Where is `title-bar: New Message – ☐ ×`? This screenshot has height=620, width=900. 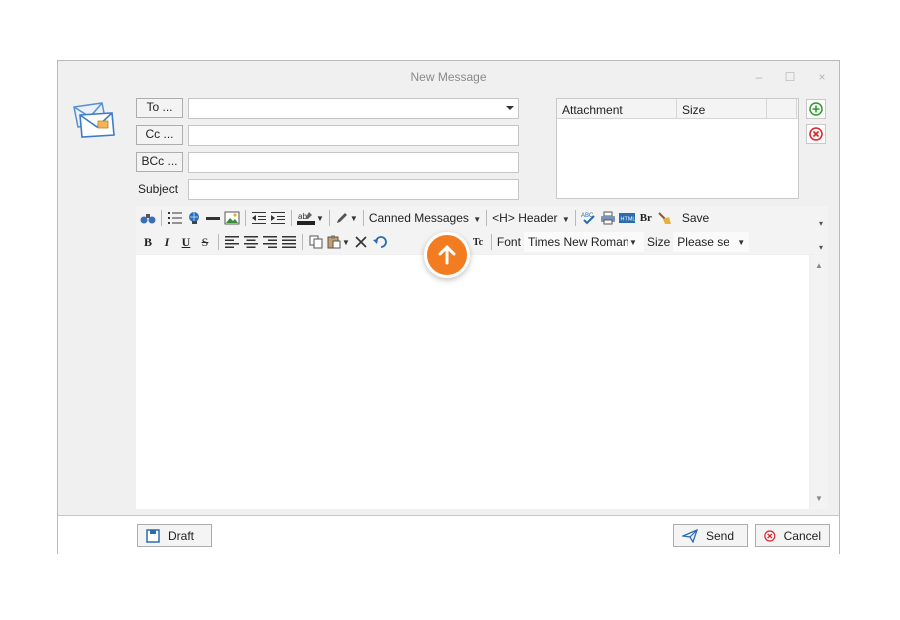 title-bar: New Message – ☐ × is located at coordinates (448, 77).